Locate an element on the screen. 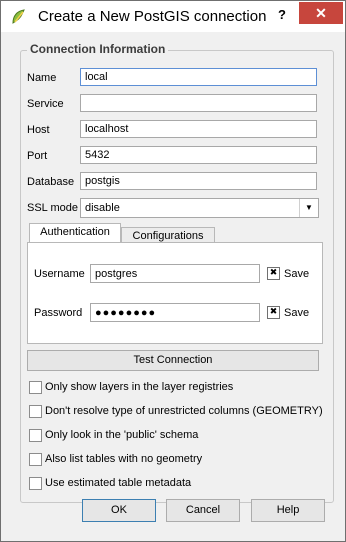 Image resolution: width=346 pixels, height=542 pixels. save-username-checkbox: ✖ is located at coordinates (273, 273).